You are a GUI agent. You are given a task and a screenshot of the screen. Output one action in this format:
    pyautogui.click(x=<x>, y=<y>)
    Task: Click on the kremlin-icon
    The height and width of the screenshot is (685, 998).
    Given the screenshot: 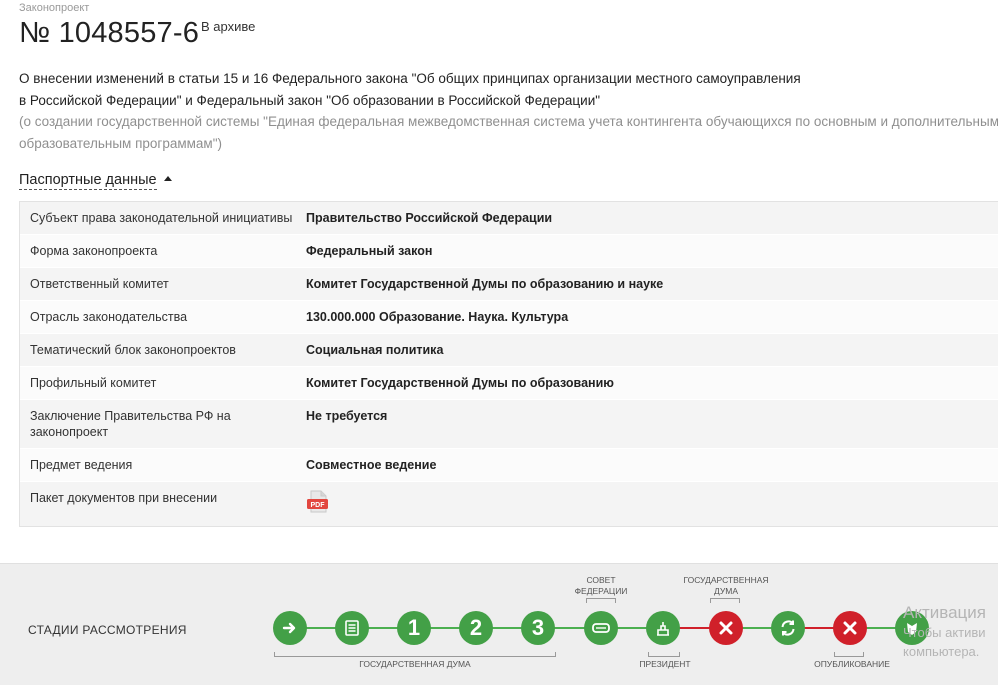 What is the action you would take?
    pyautogui.click(x=663, y=629)
    